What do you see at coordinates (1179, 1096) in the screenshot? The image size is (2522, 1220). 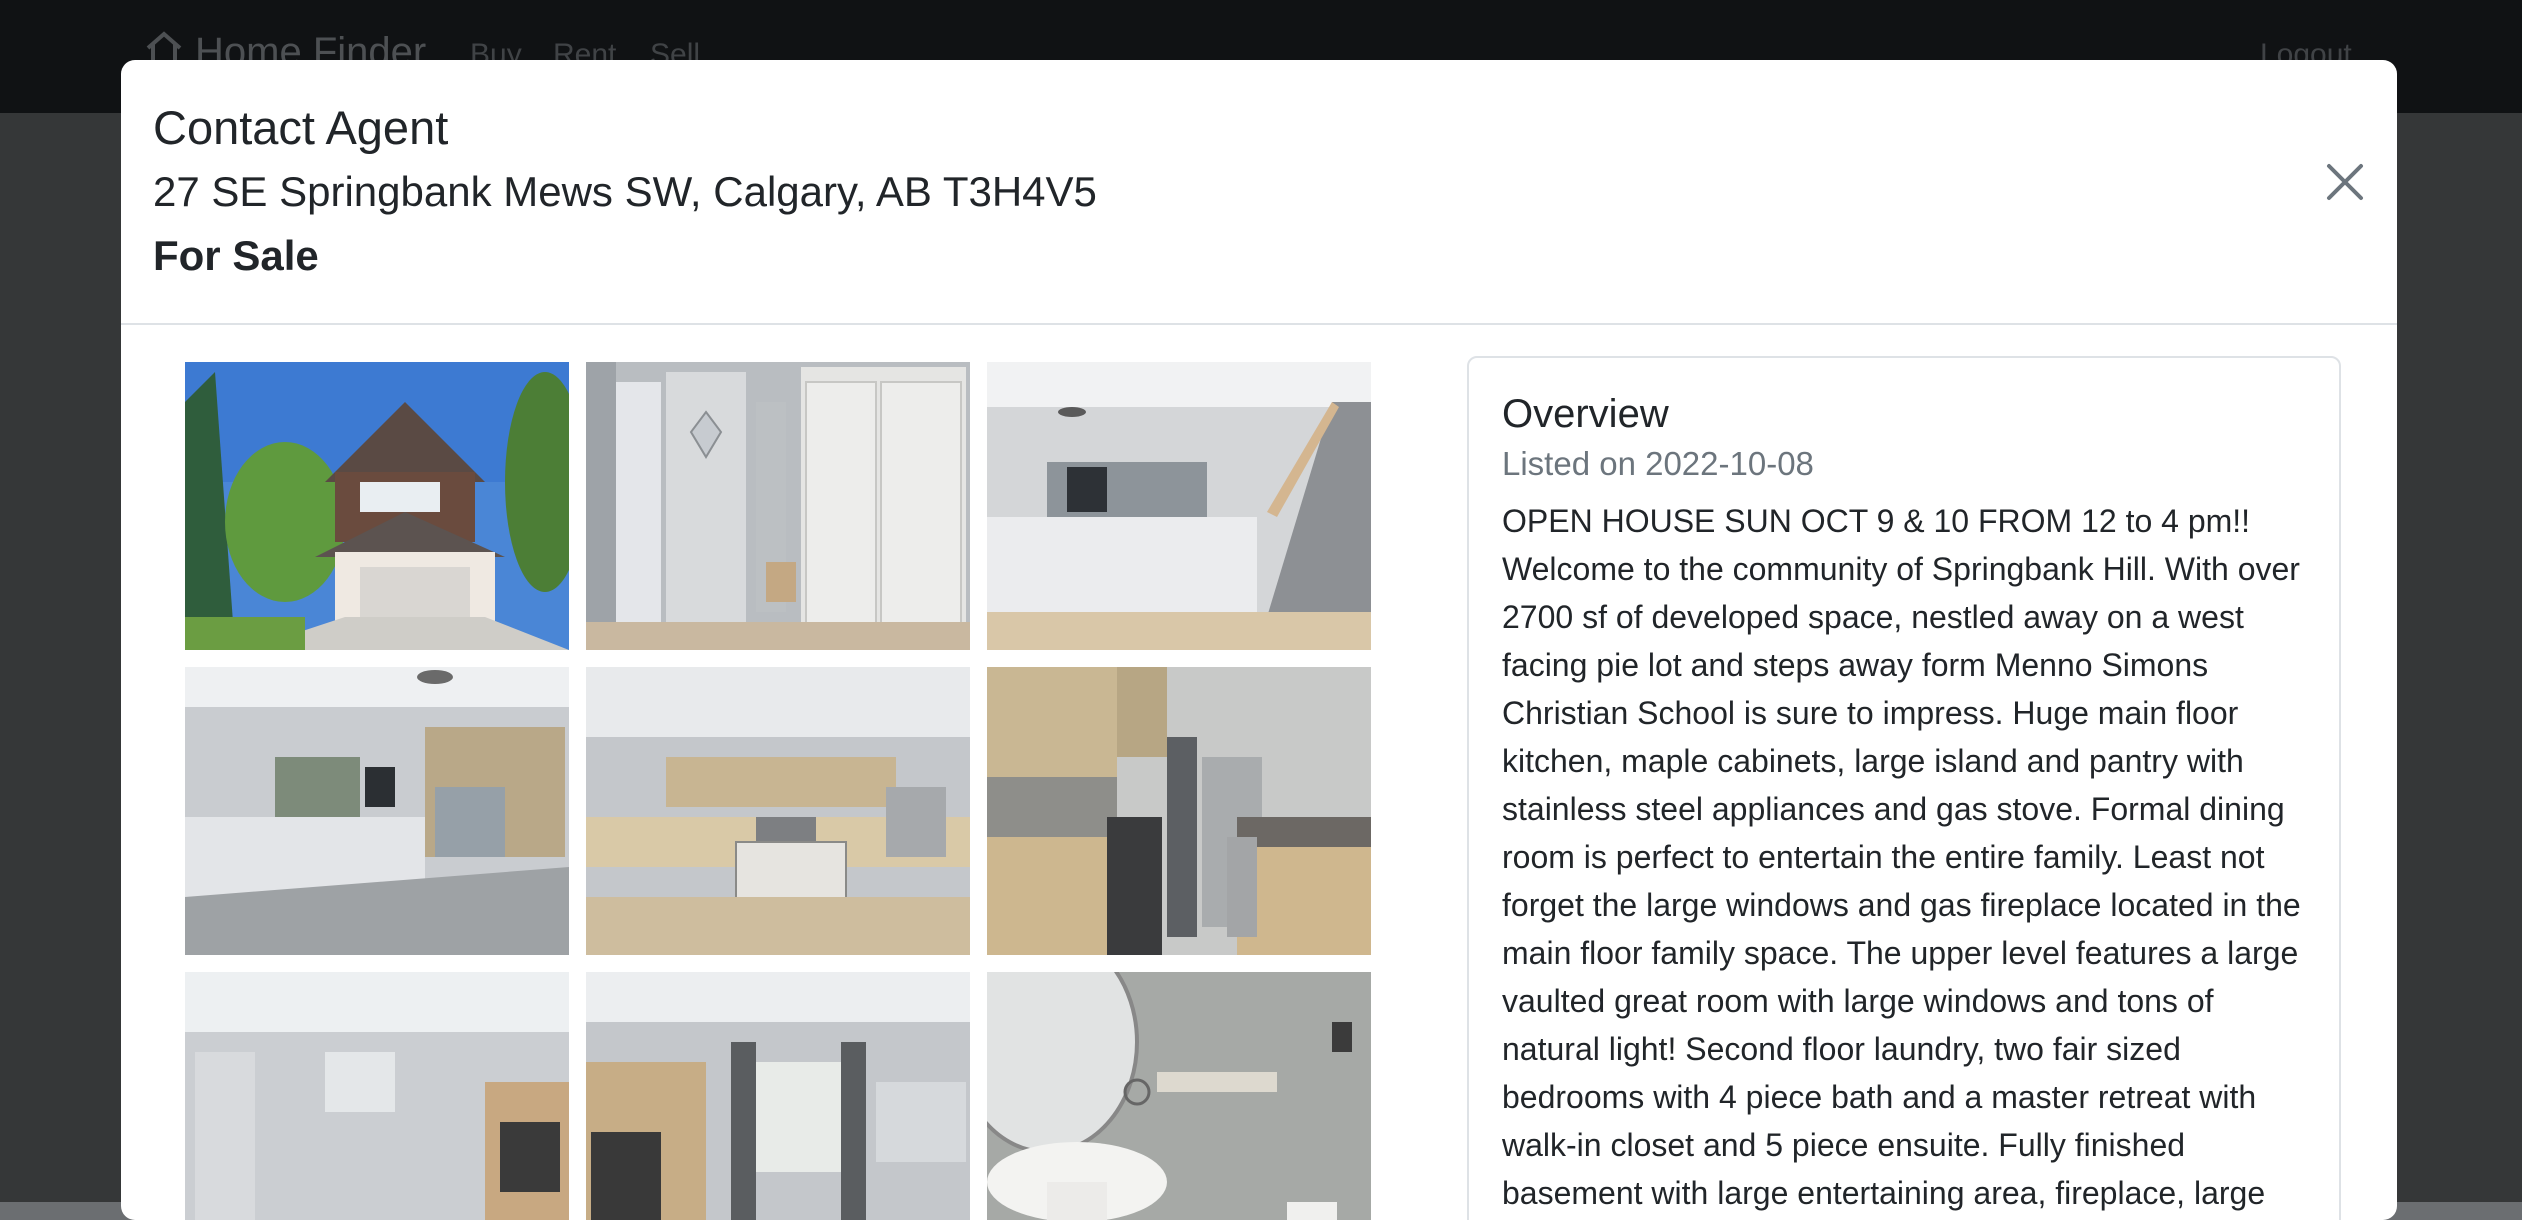 I see `photo-bathroom-sink` at bounding box center [1179, 1096].